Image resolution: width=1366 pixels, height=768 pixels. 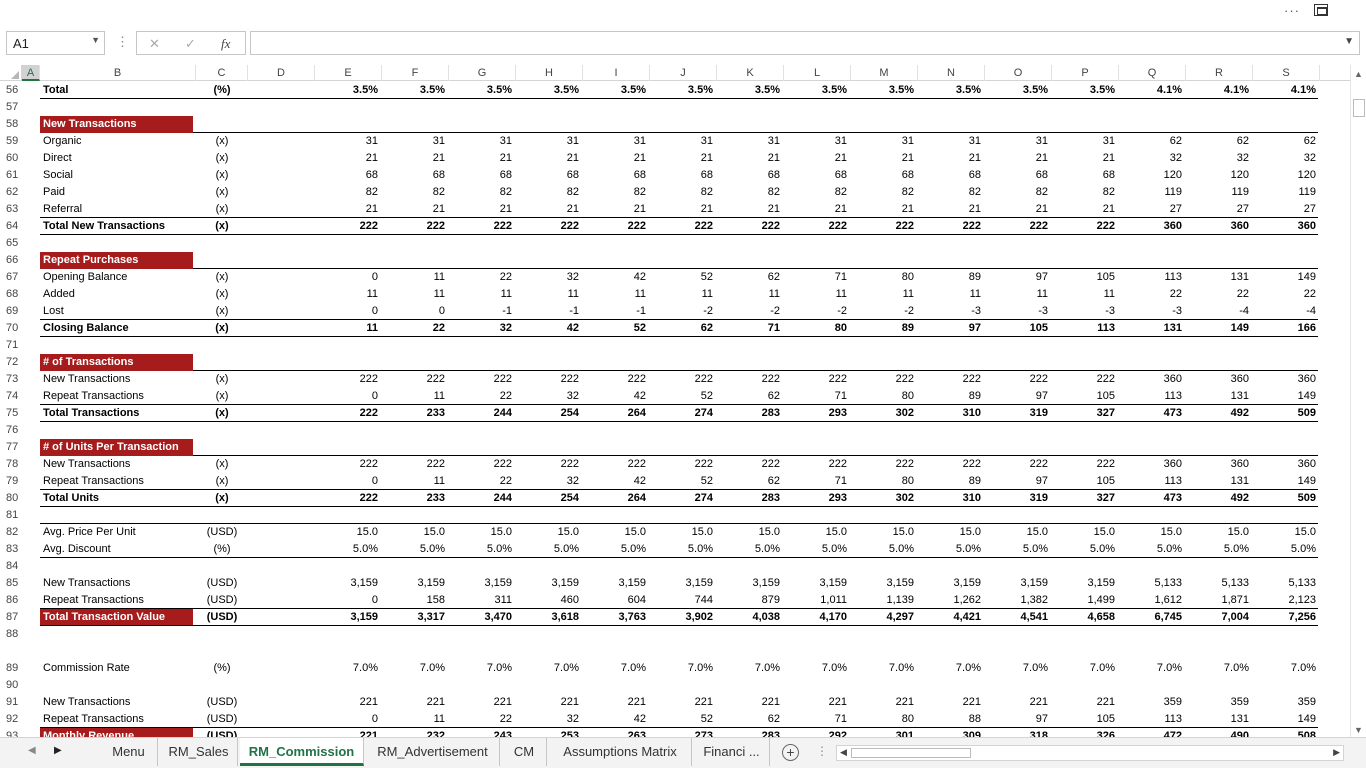 What do you see at coordinates (348, 617) in the screenshot?
I see `value-cell-e: 3,159` at bounding box center [348, 617].